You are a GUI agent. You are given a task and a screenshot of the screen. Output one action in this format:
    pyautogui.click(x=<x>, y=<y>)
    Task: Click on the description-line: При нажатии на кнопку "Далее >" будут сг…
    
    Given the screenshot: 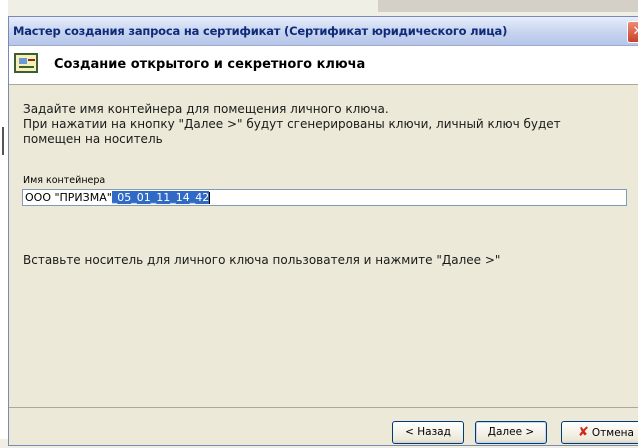 What is the action you would take?
    pyautogui.click(x=292, y=124)
    